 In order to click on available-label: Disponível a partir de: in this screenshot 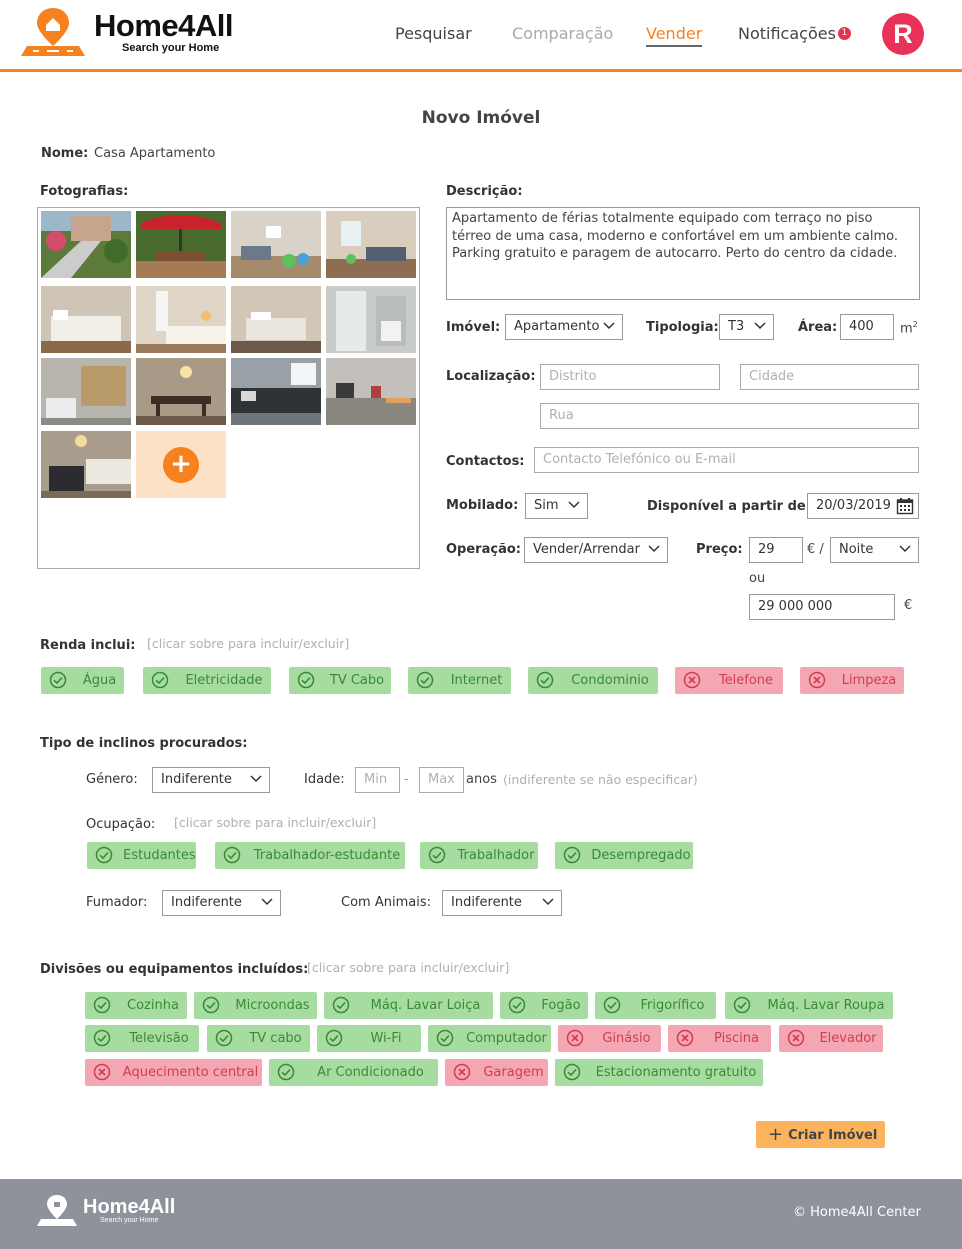, I will do `click(729, 506)`.